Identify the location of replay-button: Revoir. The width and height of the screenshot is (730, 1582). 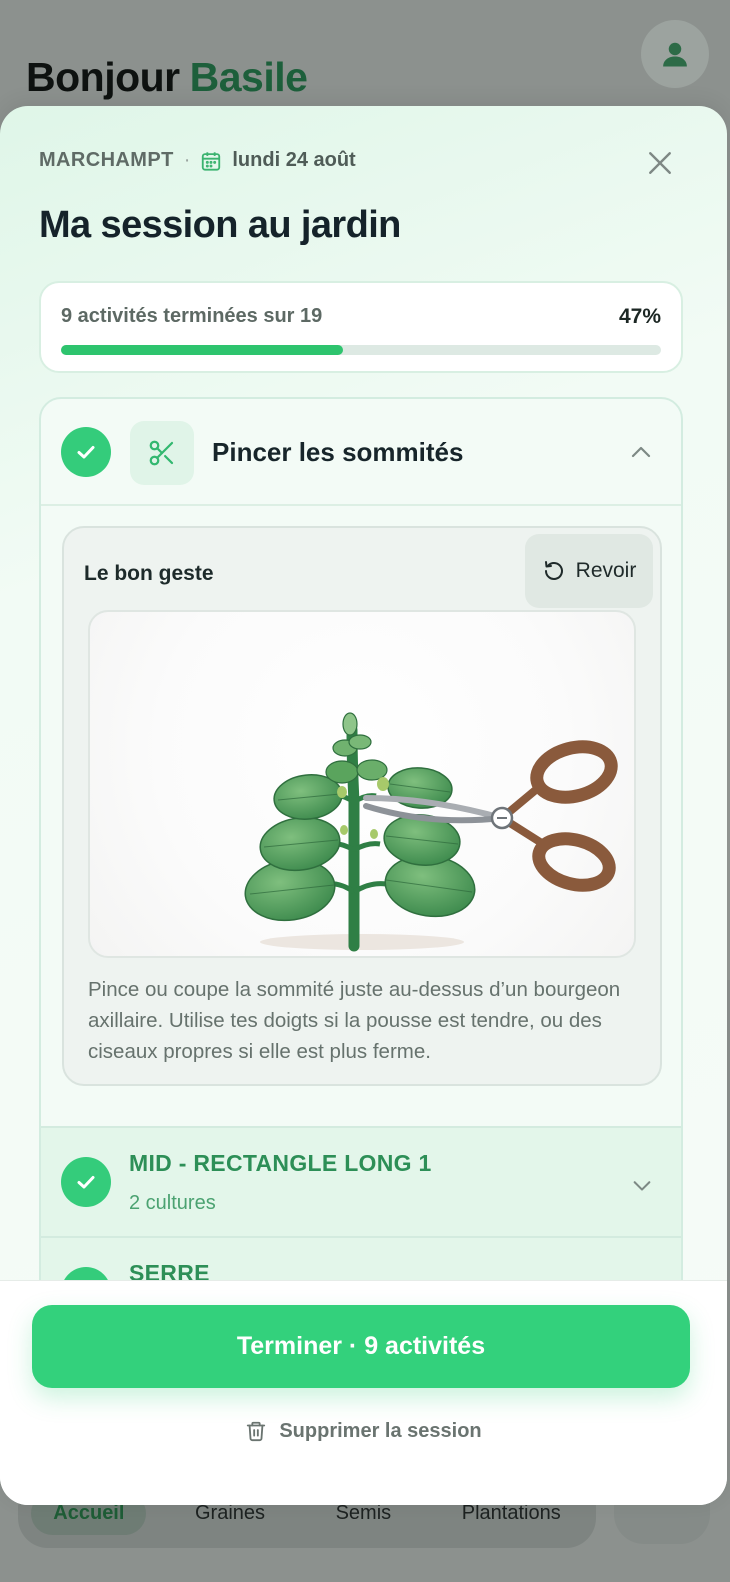
(589, 571).